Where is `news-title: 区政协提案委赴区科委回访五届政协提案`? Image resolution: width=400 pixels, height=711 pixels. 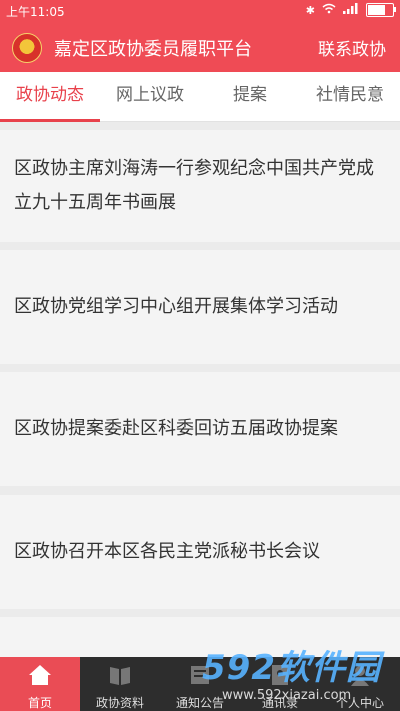
news-title: 区政协提案委赴区科委回访五届政协提案 is located at coordinates (176, 428).